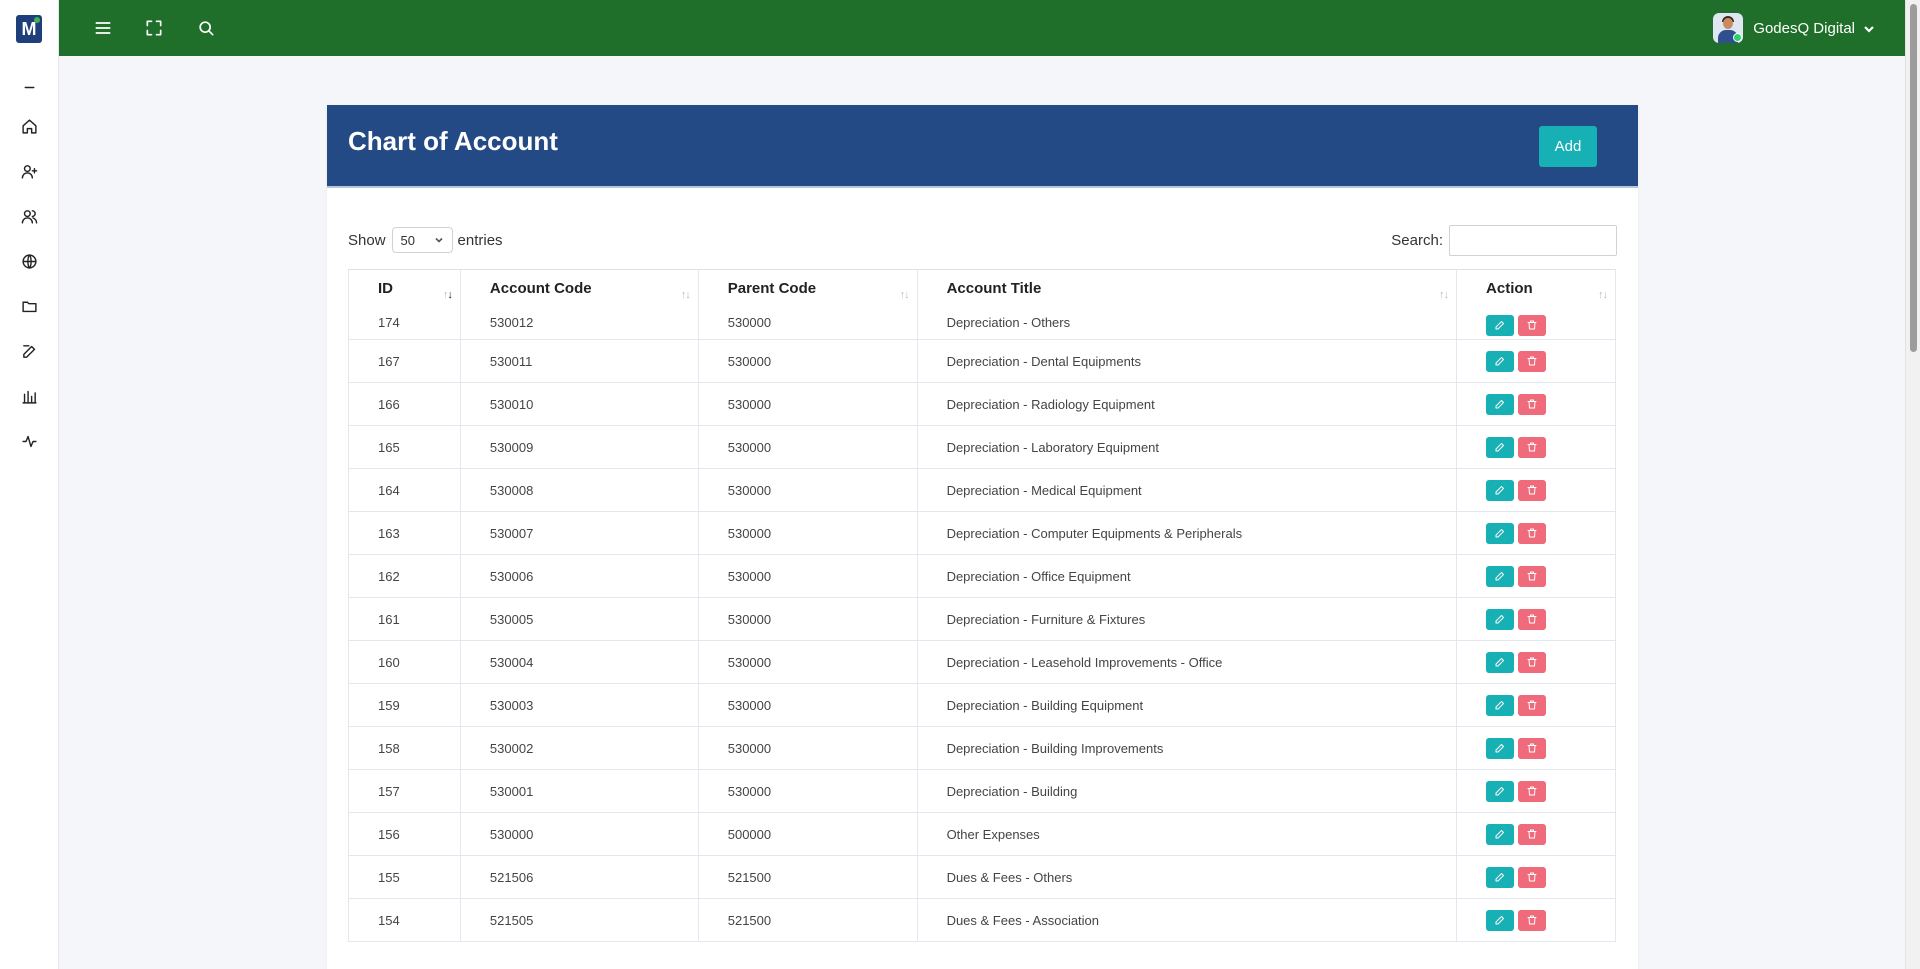  I want to click on add-button: Add, so click(1568, 146).